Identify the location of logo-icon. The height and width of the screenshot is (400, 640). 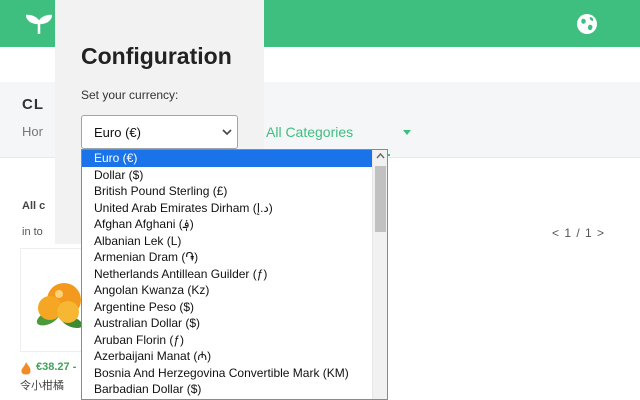
(39, 24).